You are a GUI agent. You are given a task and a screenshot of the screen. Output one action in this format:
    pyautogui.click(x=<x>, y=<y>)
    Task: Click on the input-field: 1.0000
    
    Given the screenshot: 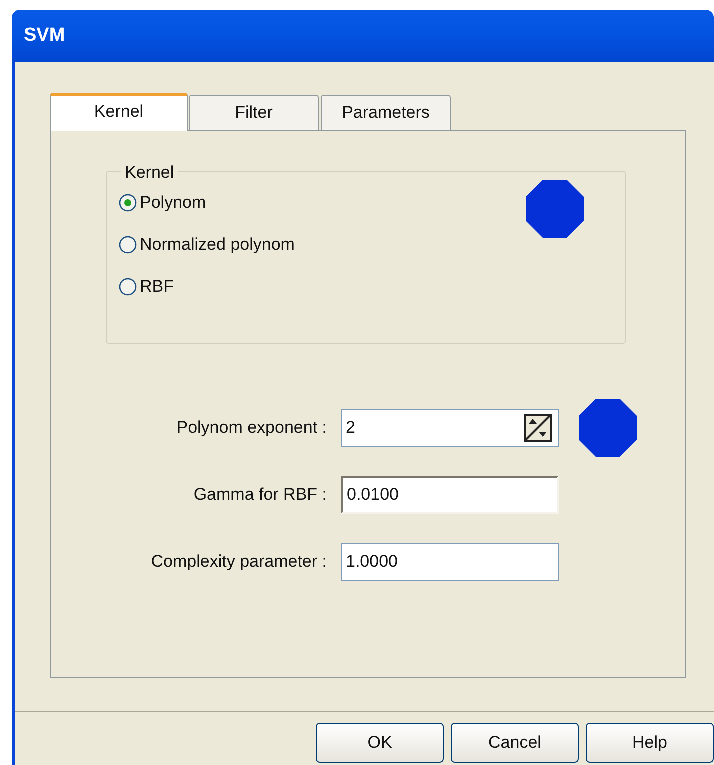 What is the action you would take?
    pyautogui.click(x=450, y=562)
    